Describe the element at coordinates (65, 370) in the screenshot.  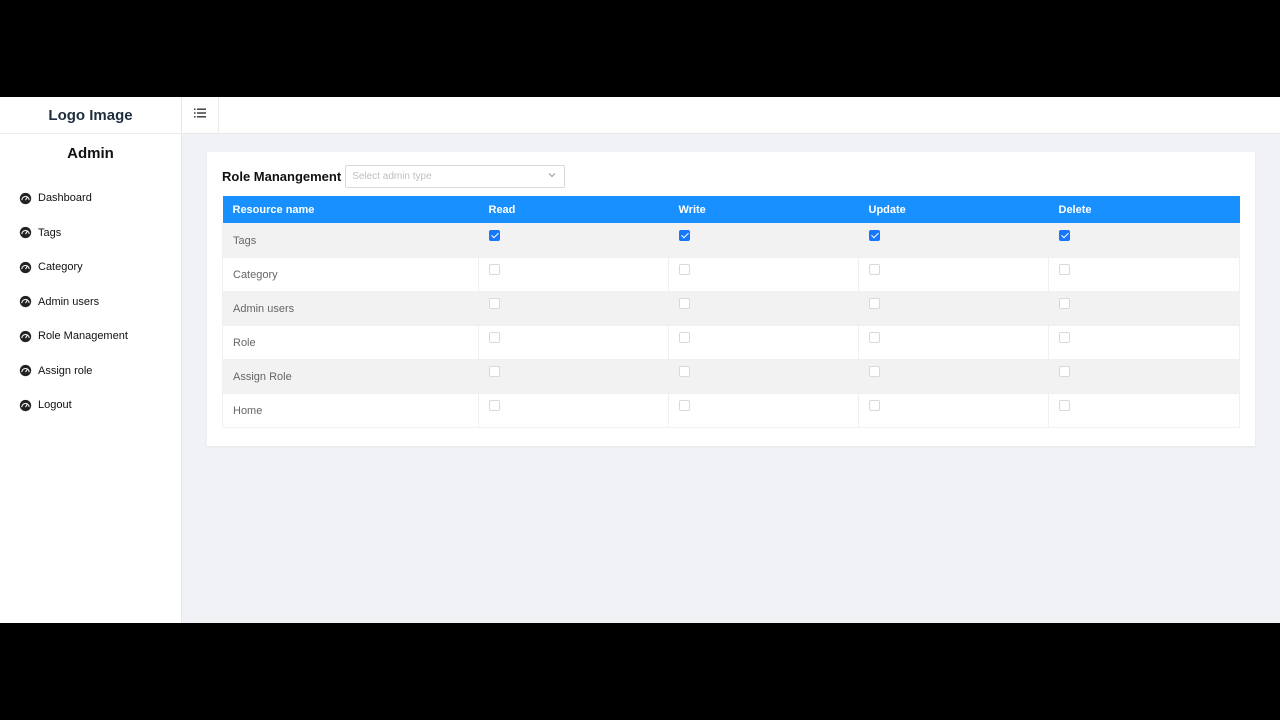
I see `sidebar-item-label: Assign role` at that location.